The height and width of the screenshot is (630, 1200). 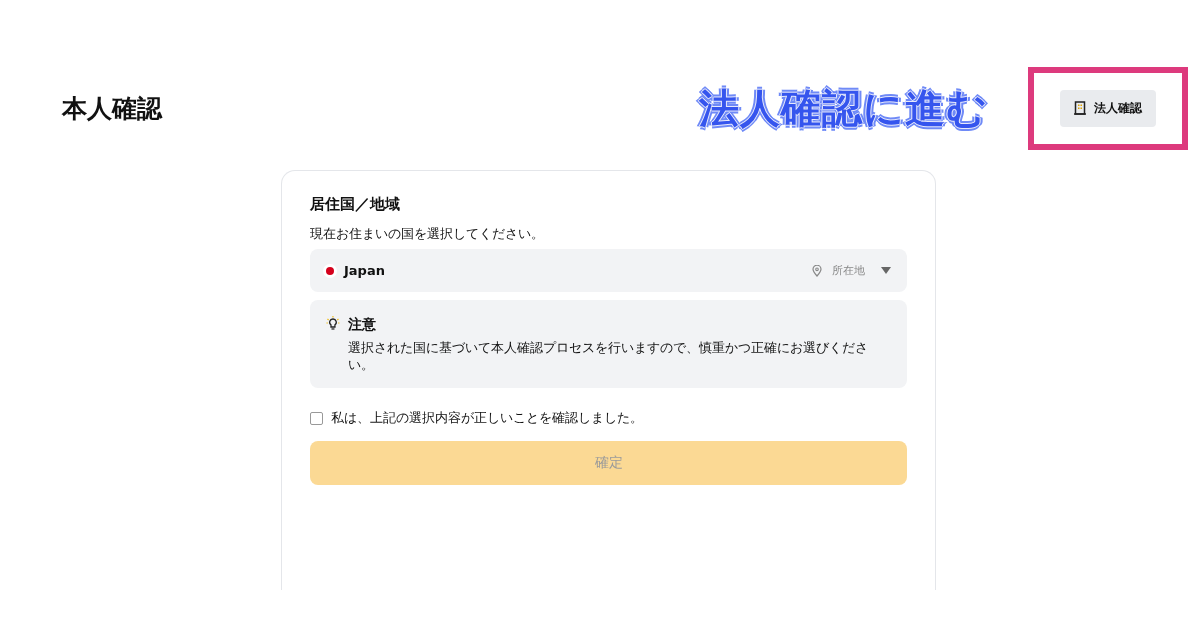 I want to click on location-hint: 所在地, so click(x=848, y=270).